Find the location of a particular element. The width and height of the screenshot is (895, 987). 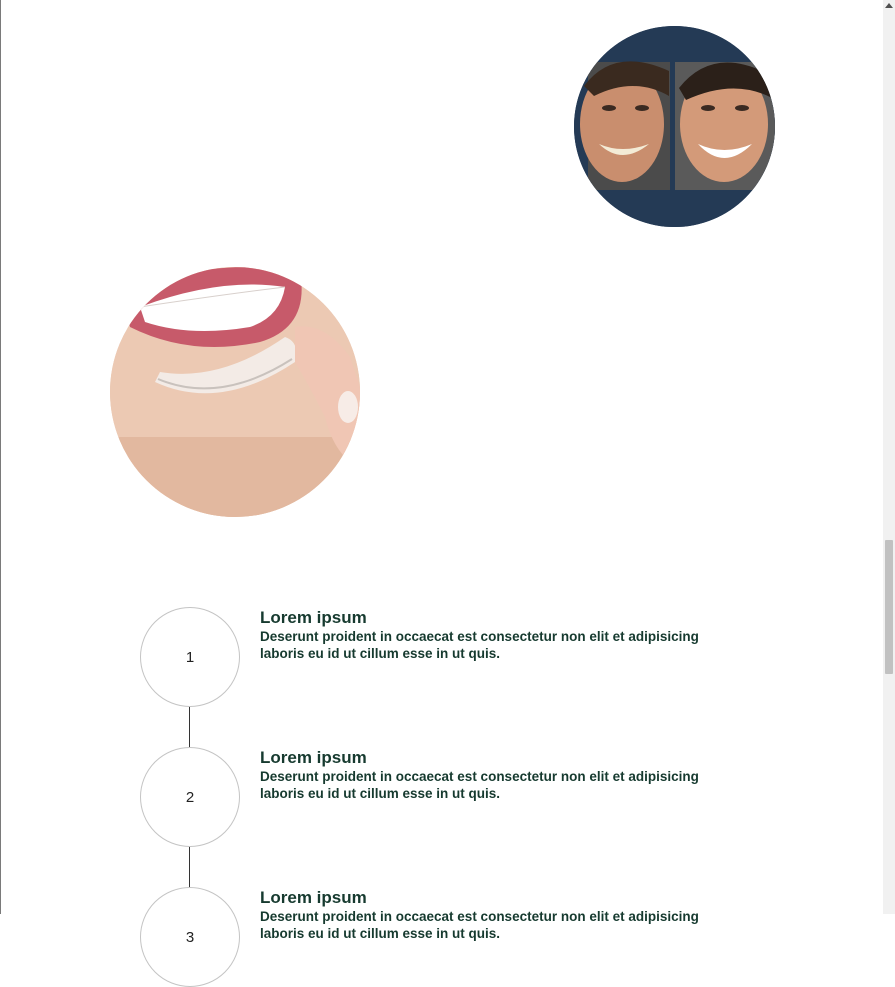

step-number-circle: 3 is located at coordinates (190, 937).